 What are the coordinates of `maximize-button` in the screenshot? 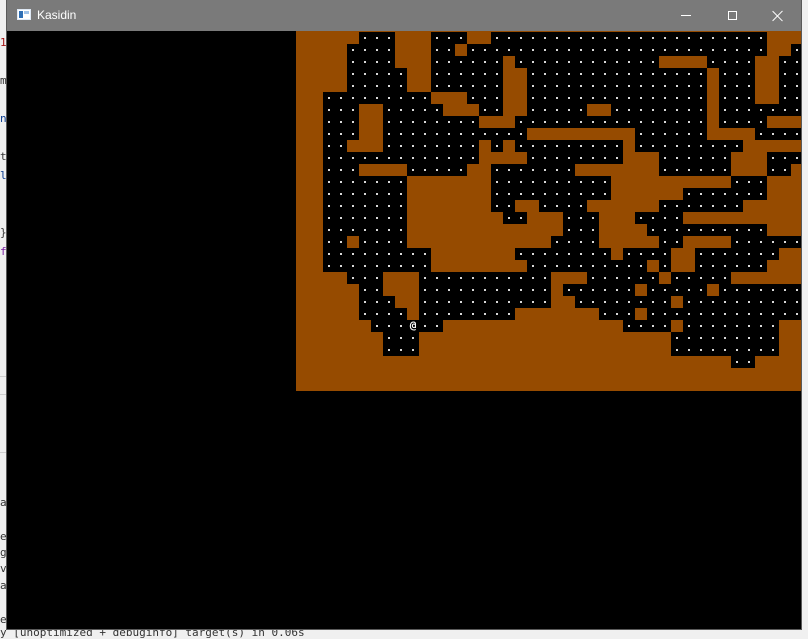 It's located at (732, 15).